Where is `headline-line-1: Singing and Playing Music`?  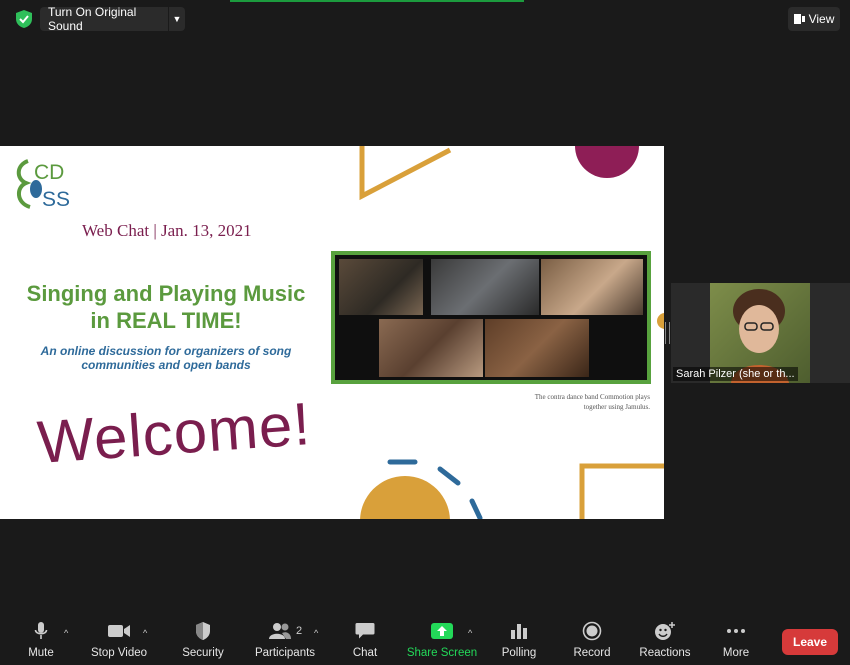 headline-line-1: Singing and Playing Music is located at coordinates (166, 293).